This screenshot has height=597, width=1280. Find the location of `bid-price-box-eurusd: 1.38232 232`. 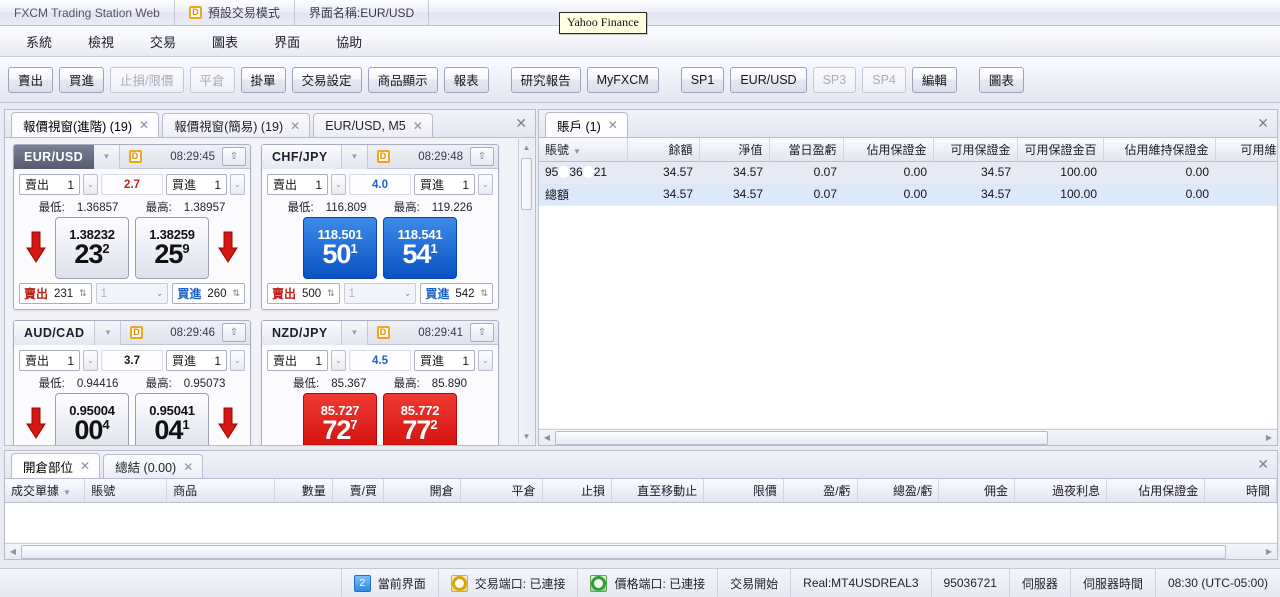

bid-price-box-eurusd: 1.38232 232 is located at coordinates (92, 248).